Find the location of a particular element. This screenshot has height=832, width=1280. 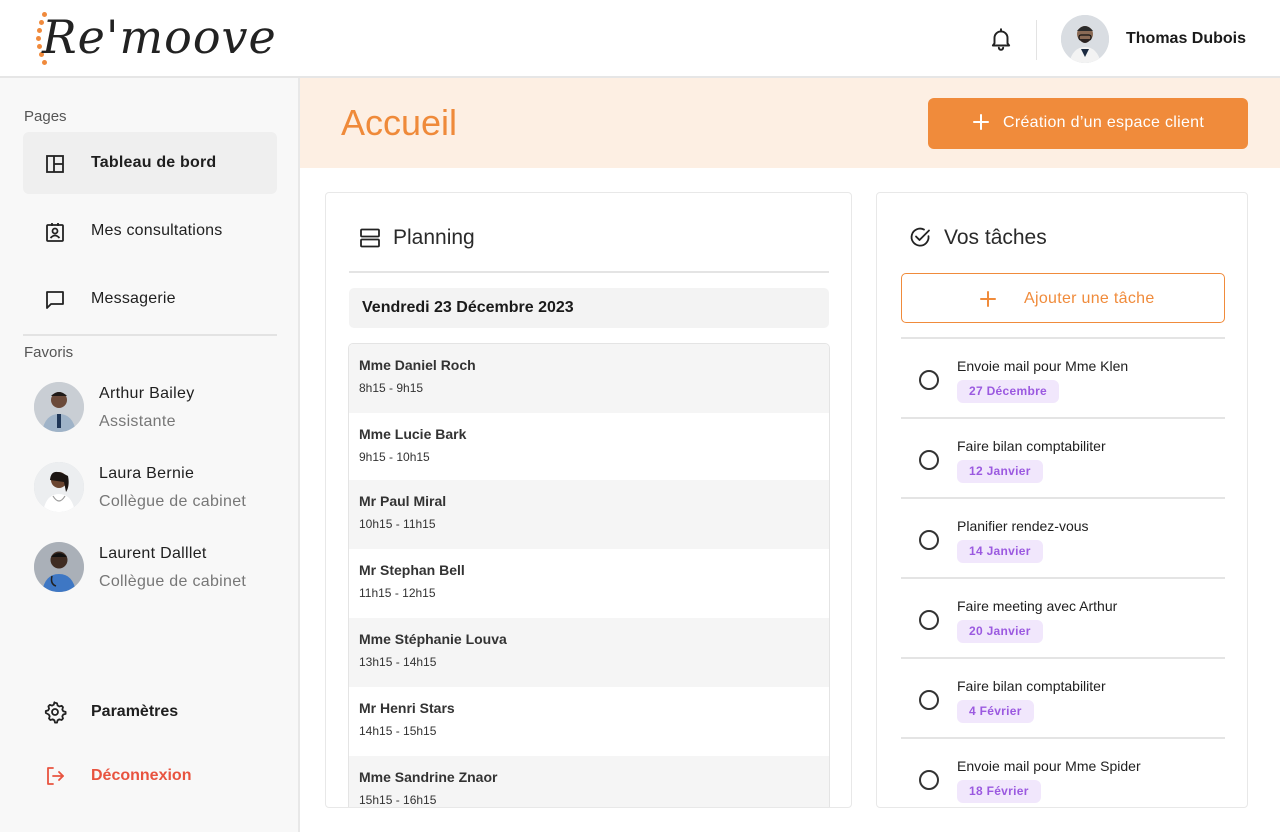

appointment-name: Mme Sandrine Znaor is located at coordinates (428, 777).